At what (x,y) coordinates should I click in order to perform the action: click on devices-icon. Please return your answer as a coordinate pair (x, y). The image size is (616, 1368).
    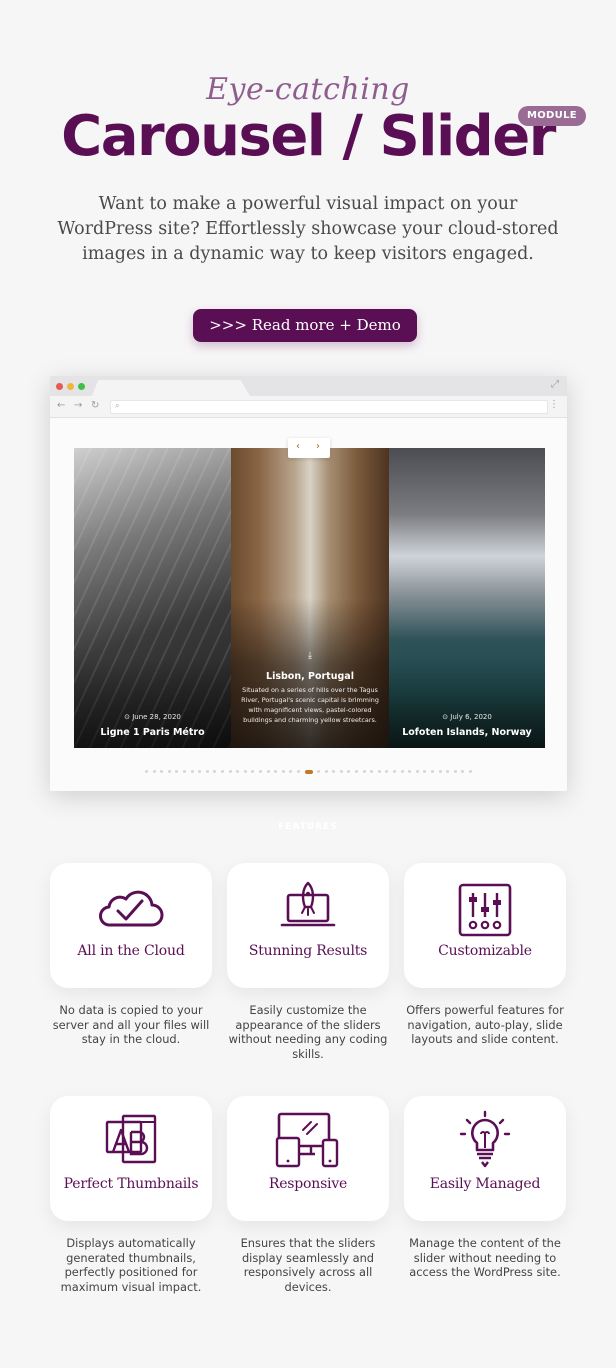
    Looking at the image, I should click on (307, 1140).